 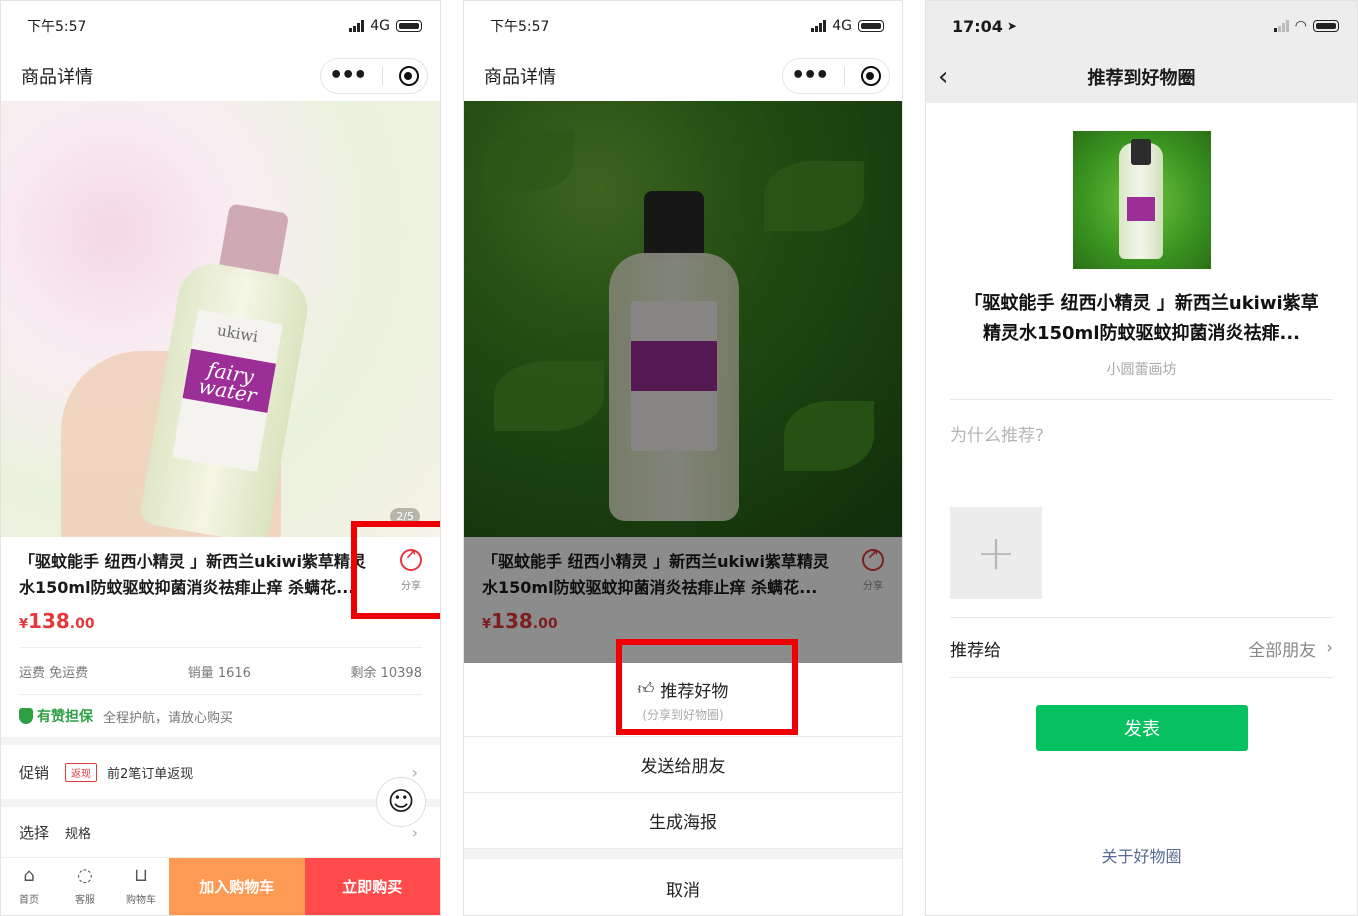 I want to click on product-stats: 运费 免运费 销量 1616 剩余 10398, so click(x=220, y=671).